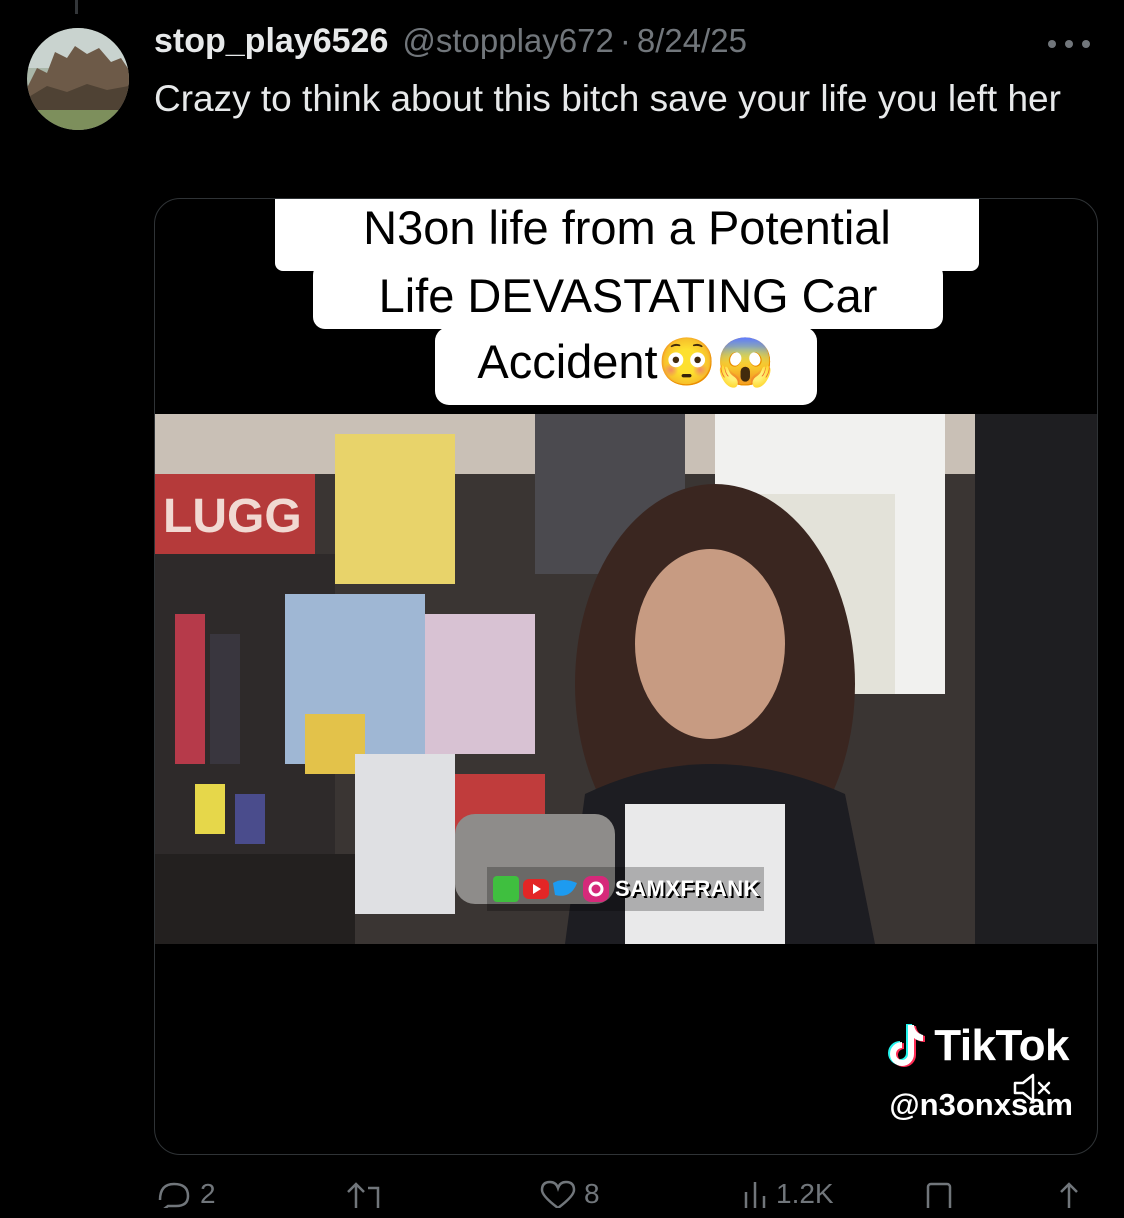 The image size is (1124, 1218). I want to click on social-watermark: SAMXFRANK, so click(626, 889).